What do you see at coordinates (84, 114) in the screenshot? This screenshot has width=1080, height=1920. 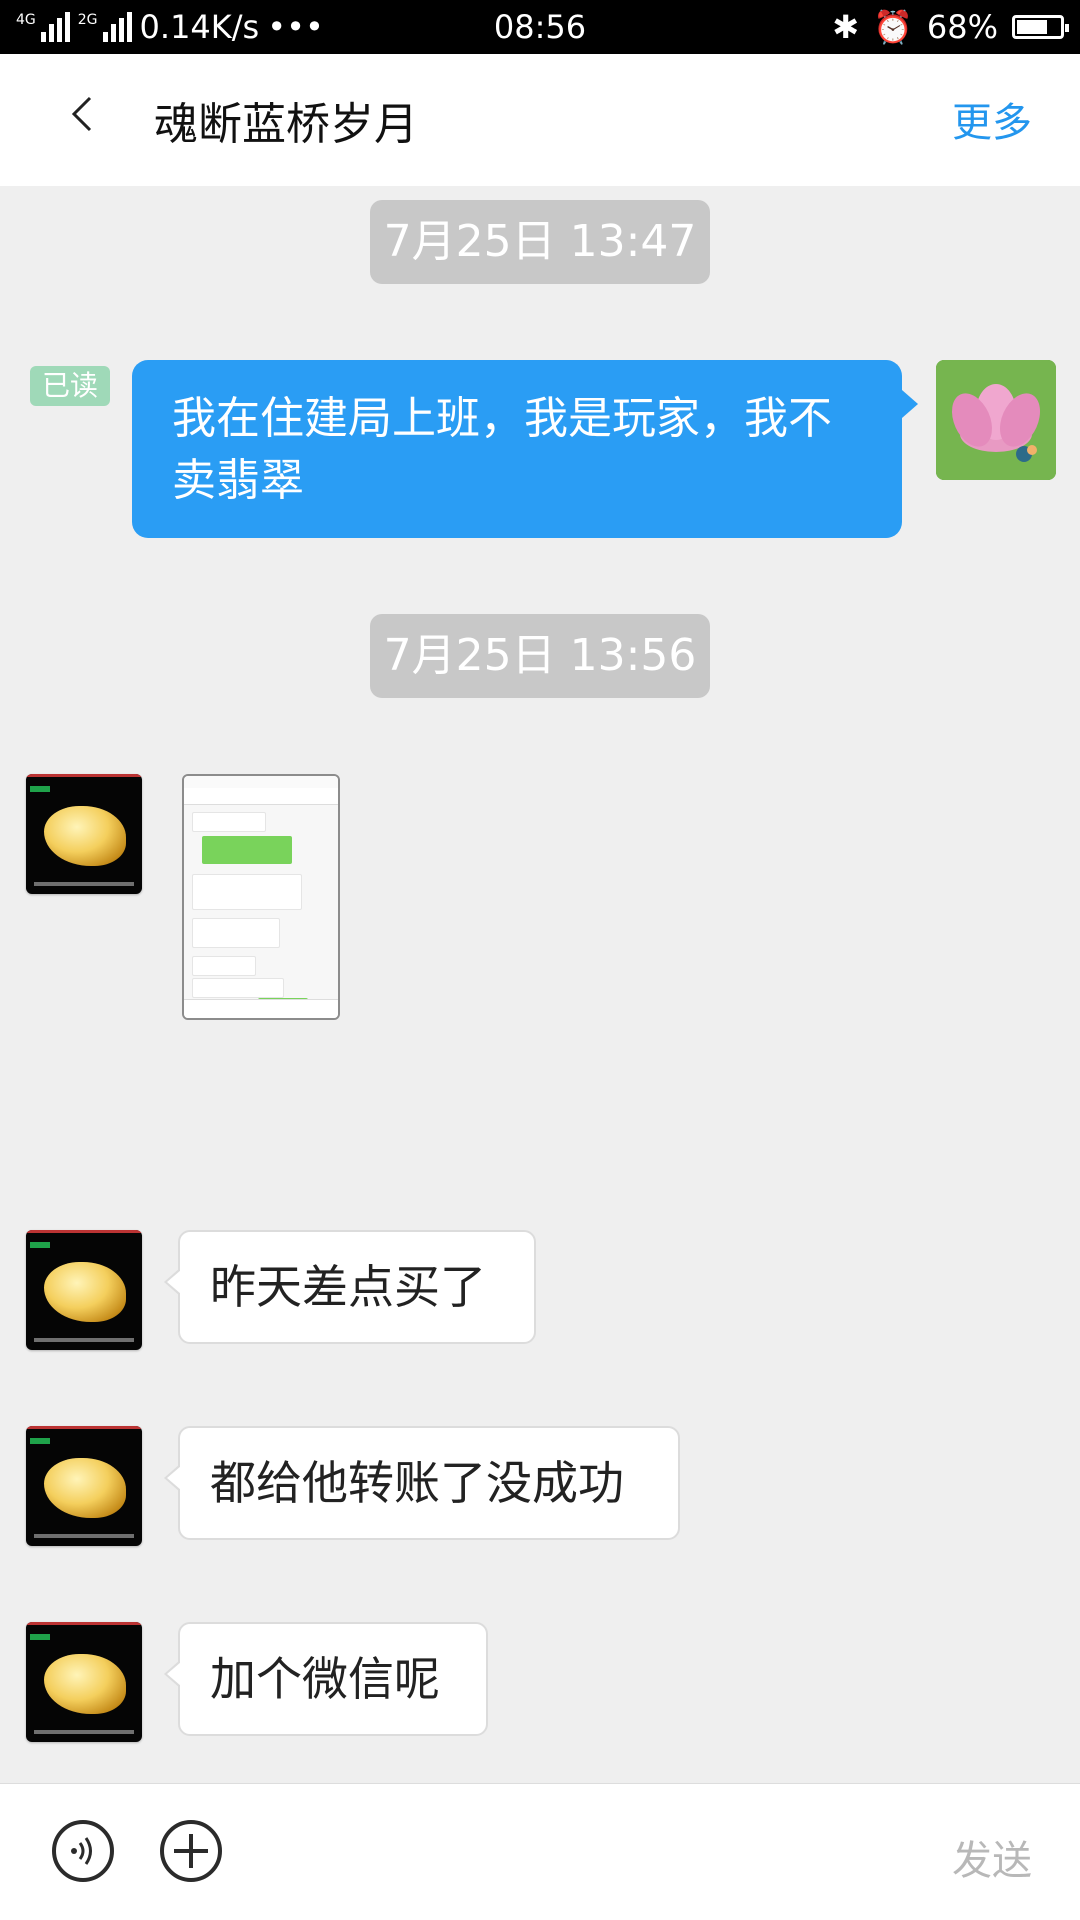 I see `back-icon` at bounding box center [84, 114].